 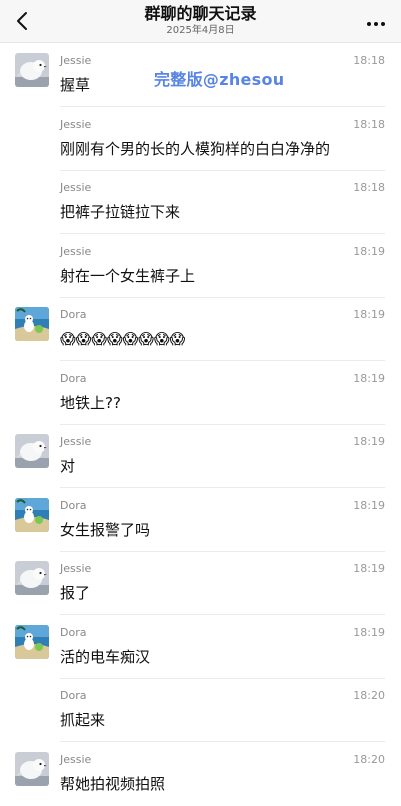 I want to click on message-text: 对, so click(x=68, y=466).